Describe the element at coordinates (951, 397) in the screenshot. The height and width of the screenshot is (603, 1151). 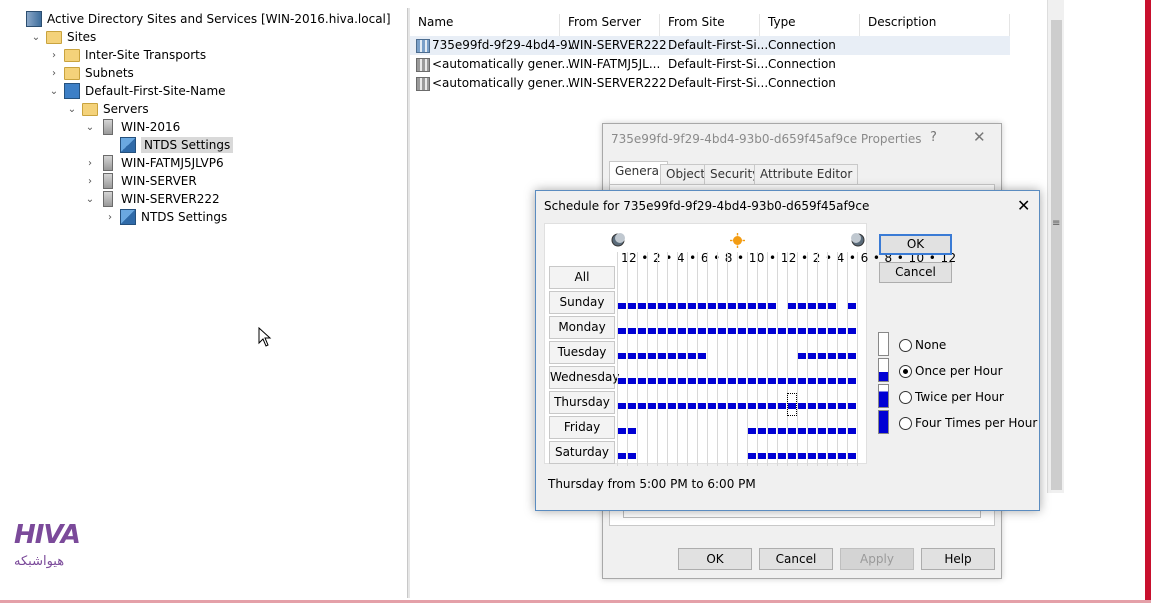
I see `radio-twice-per-hour: Twice per Hour` at that location.